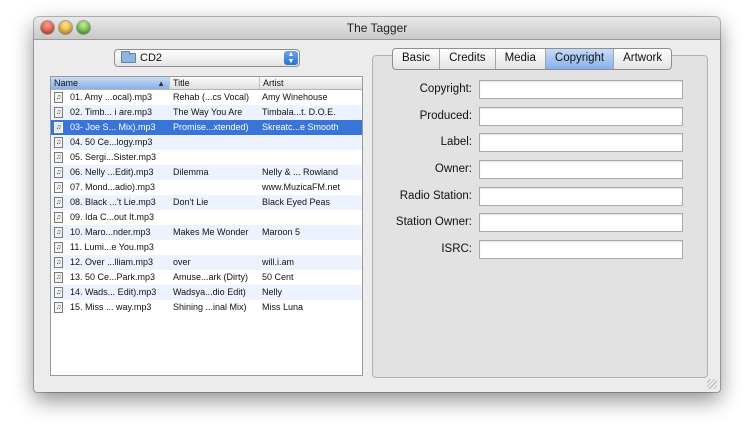 Image resolution: width=750 pixels, height=439 pixels. What do you see at coordinates (581, 89) in the screenshot?
I see `field-input-copyright` at bounding box center [581, 89].